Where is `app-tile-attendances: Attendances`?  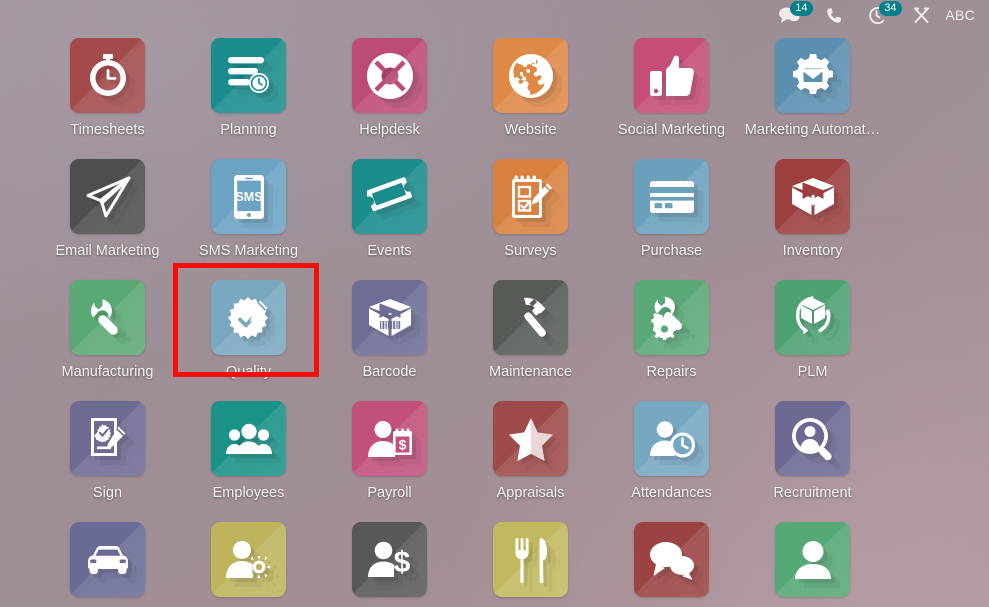 app-tile-attendances: Attendances is located at coordinates (671, 451).